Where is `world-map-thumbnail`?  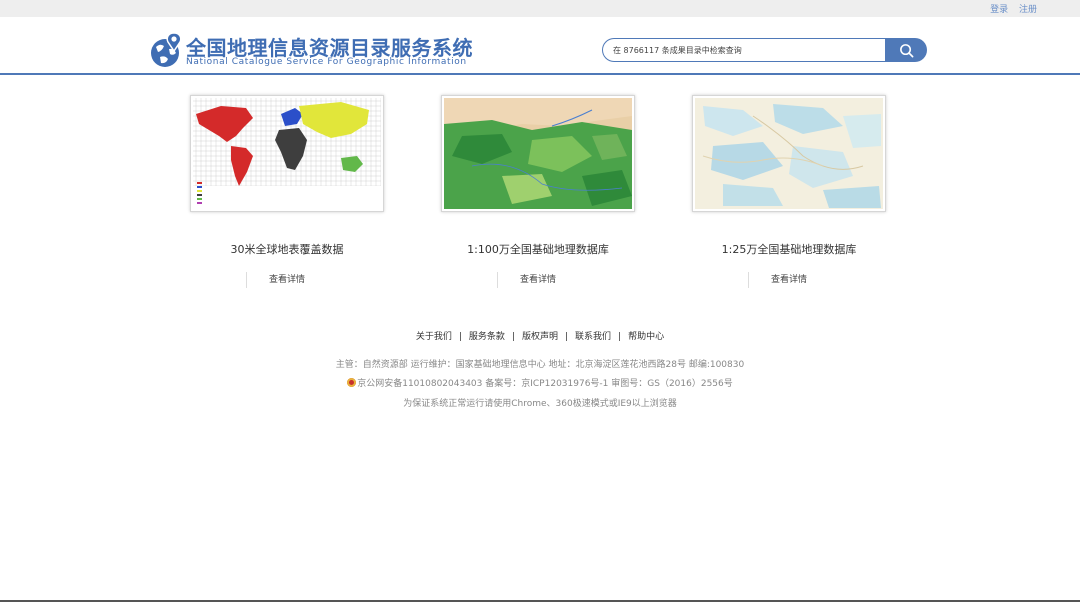
world-map-thumbnail is located at coordinates (287, 153).